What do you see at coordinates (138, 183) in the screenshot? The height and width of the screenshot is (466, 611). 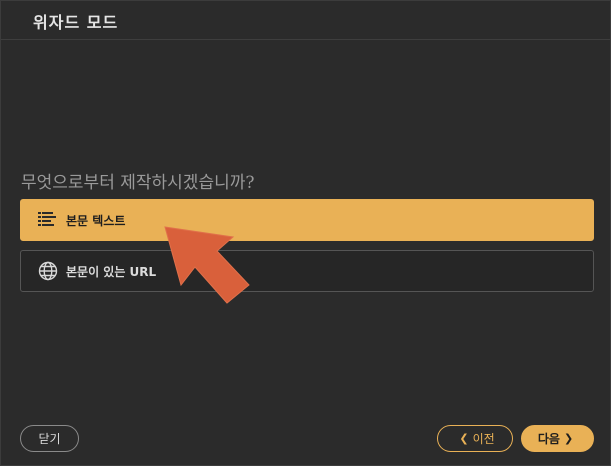 I see `source-question: 무엇으로부터 제작하시겠습니까?` at bounding box center [138, 183].